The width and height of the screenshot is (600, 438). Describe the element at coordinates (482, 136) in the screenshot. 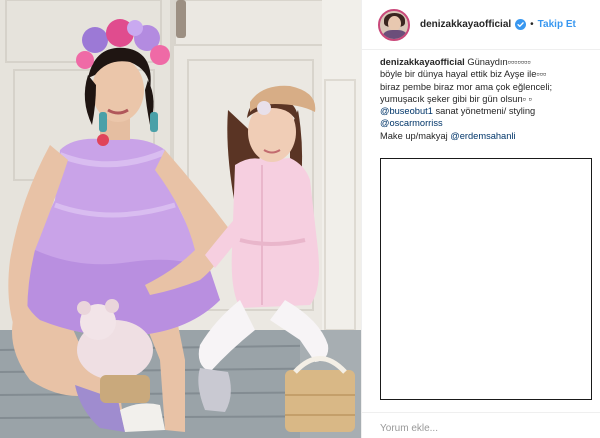

I see `mention-link-3: @erdemsahanli` at that location.